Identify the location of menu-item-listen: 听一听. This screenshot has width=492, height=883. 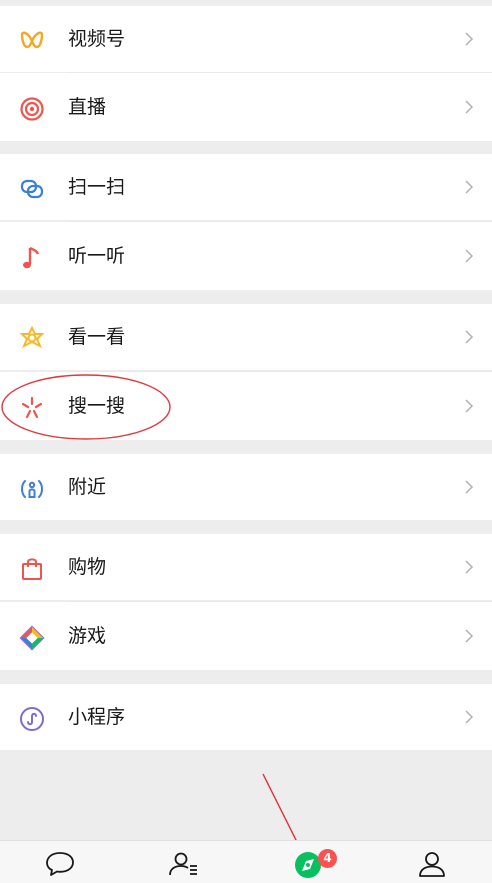
(246, 256).